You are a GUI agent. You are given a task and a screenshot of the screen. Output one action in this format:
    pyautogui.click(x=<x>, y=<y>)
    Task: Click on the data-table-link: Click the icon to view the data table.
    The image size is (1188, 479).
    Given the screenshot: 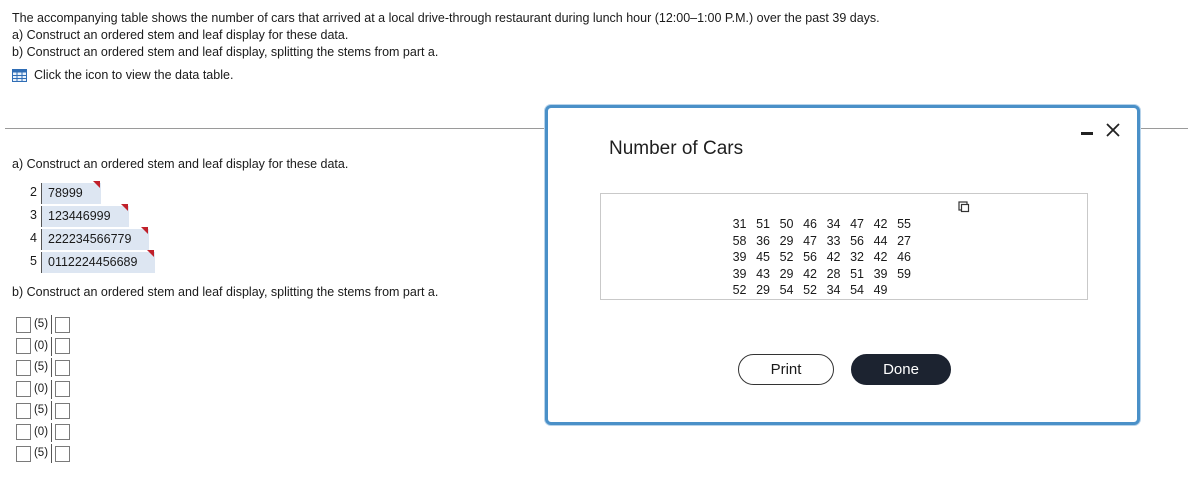 What is the action you would take?
    pyautogui.click(x=446, y=75)
    